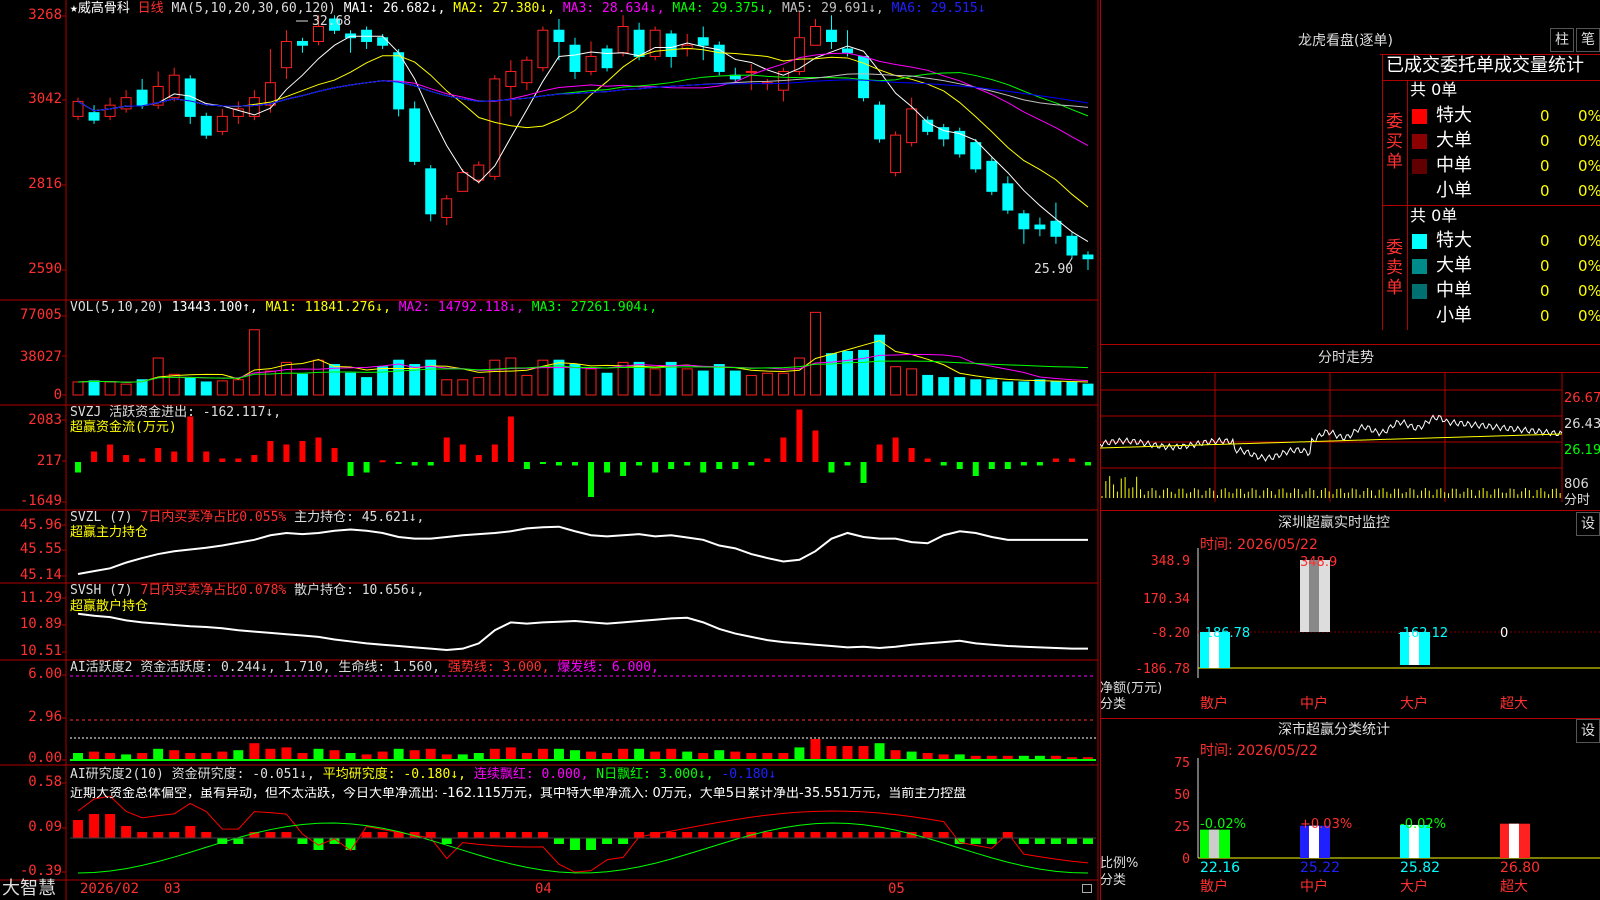  I want to click on ma-value-1: MA1: 26.682↓,, so click(394, 8).